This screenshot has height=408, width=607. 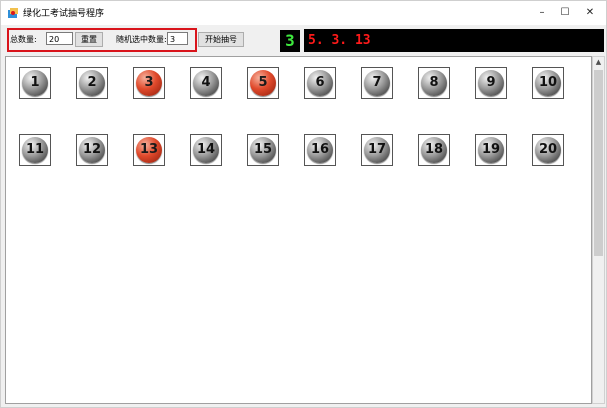 I want to click on ball-icon: 11, so click(x=35, y=150).